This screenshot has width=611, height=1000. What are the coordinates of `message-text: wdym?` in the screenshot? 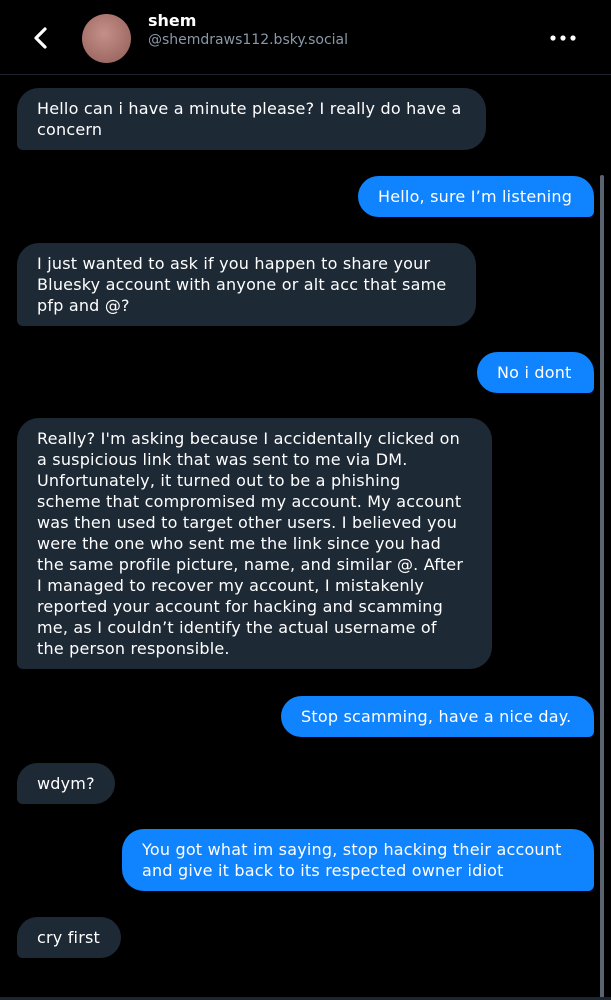 It's located at (66, 783).